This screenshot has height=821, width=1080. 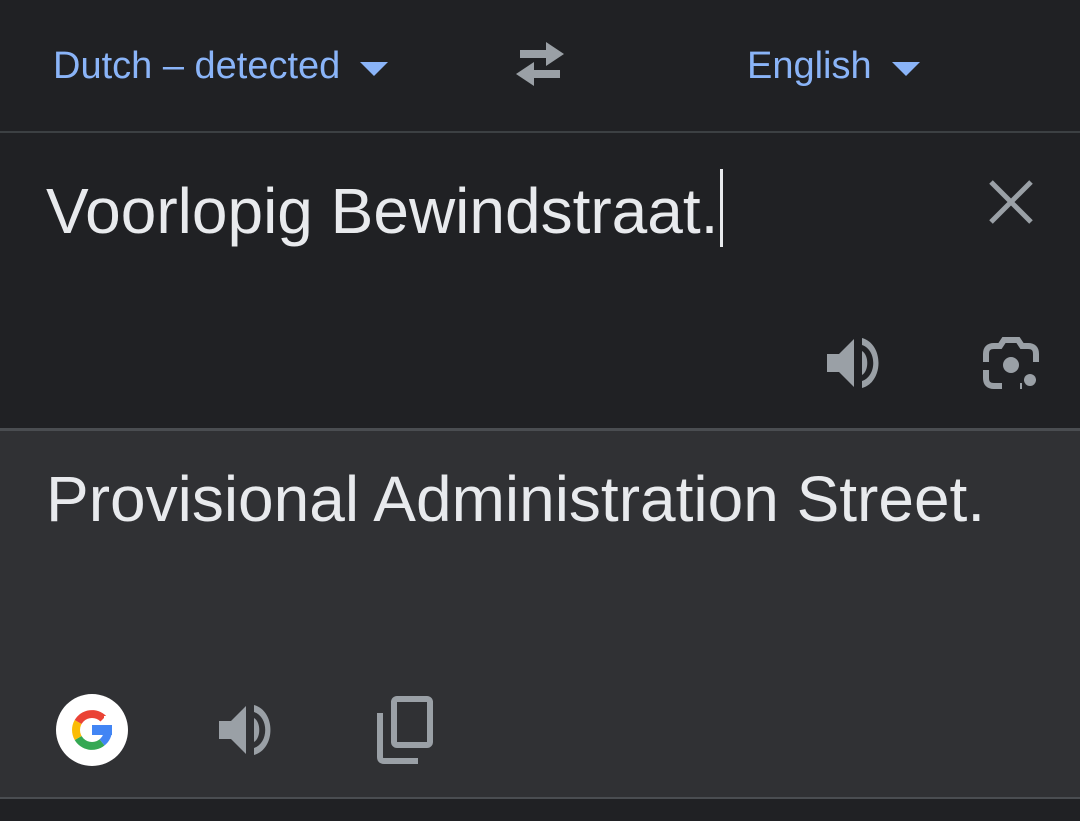 I want to click on camera-lens-icon, so click(x=1011, y=363).